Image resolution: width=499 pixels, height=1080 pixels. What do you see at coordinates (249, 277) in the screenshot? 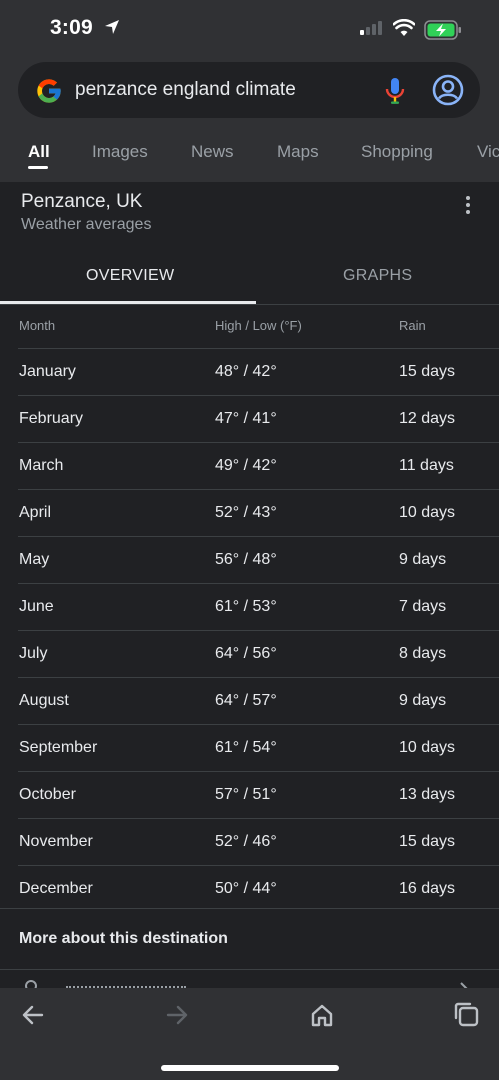
I see `weather-tabs: OVERVIEW GRAPHS` at bounding box center [249, 277].